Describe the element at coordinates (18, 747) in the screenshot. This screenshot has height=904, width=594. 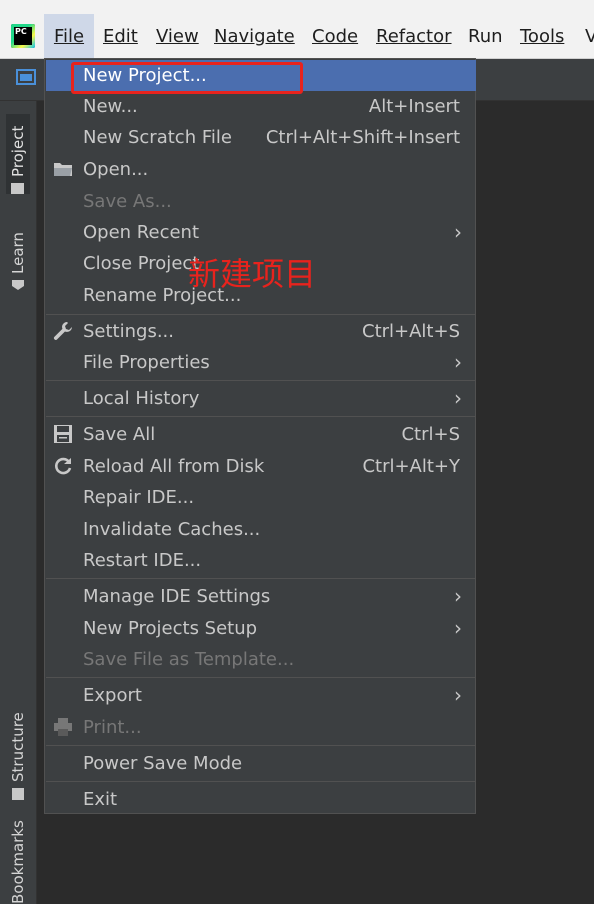
I see `tab-structure-label: Structure` at that location.